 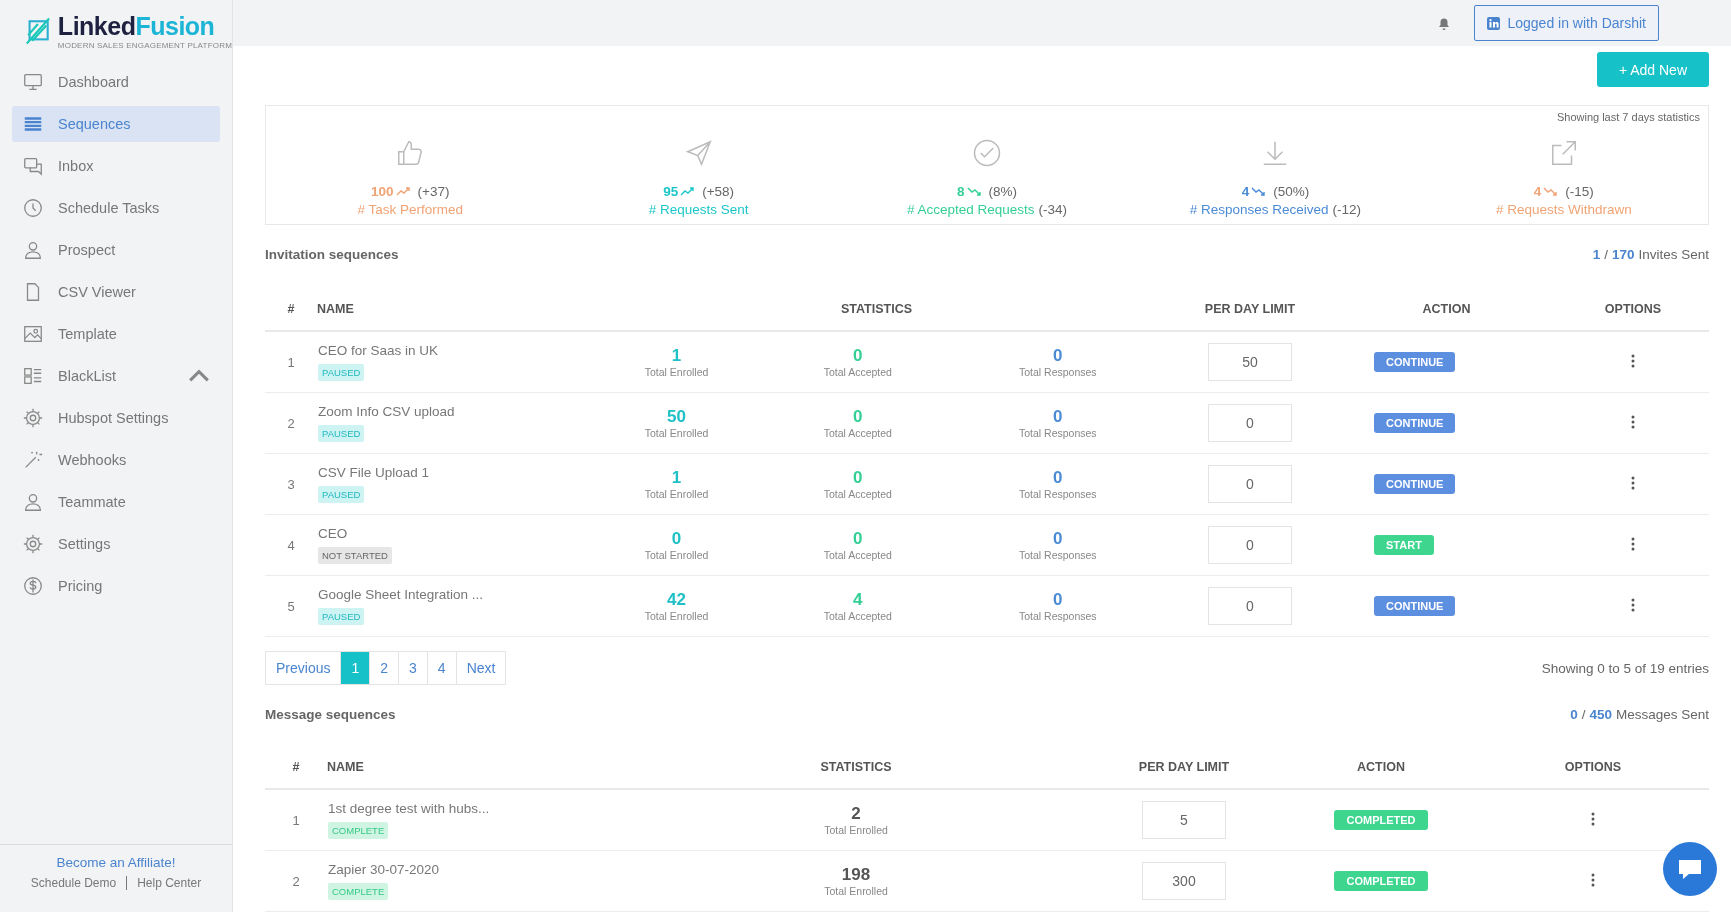 I want to click on sidebar-item: BlackList, so click(x=116, y=376).